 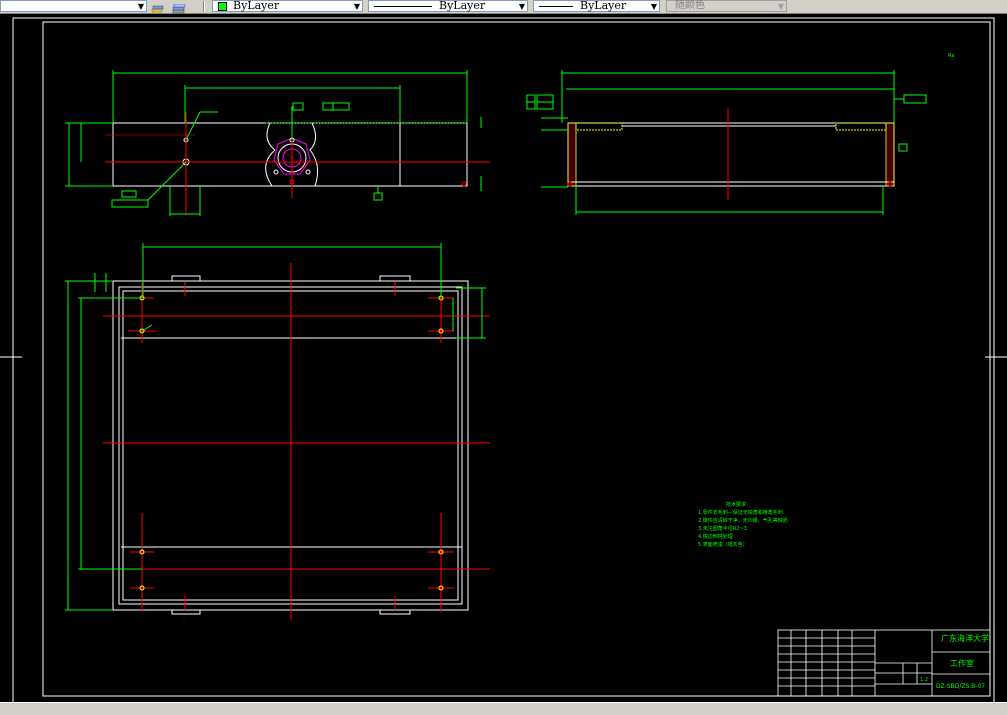 I want to click on layer-previous-icon, so click(x=158, y=6).